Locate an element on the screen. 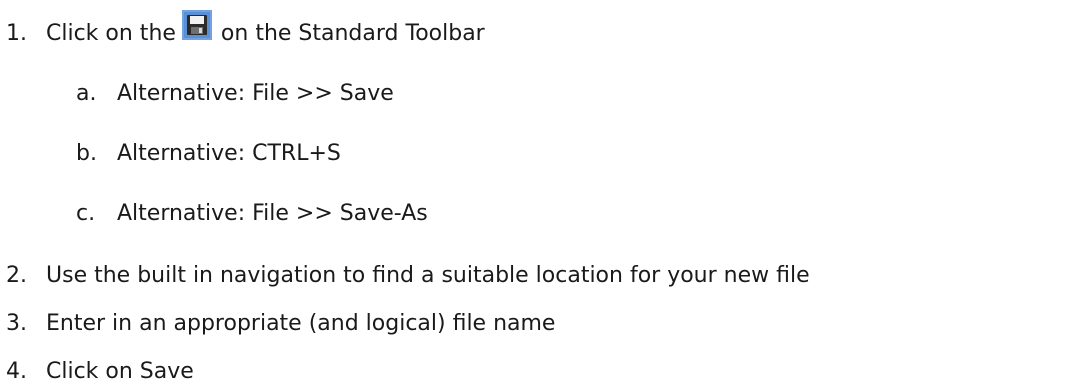  step-text-after-icon: on the Standard Toolbar is located at coordinates (352, 33).